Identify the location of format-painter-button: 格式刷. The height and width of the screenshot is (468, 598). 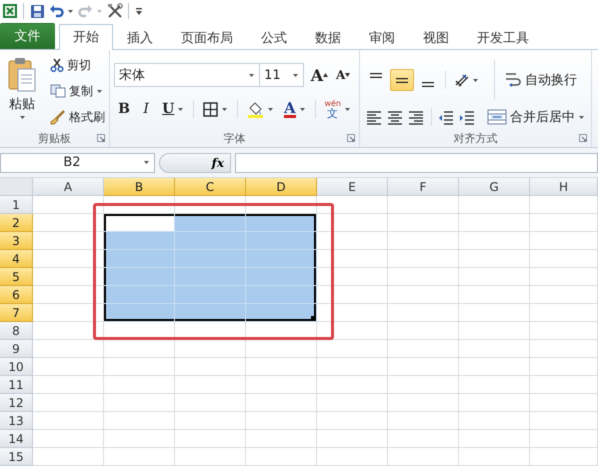
(77, 117).